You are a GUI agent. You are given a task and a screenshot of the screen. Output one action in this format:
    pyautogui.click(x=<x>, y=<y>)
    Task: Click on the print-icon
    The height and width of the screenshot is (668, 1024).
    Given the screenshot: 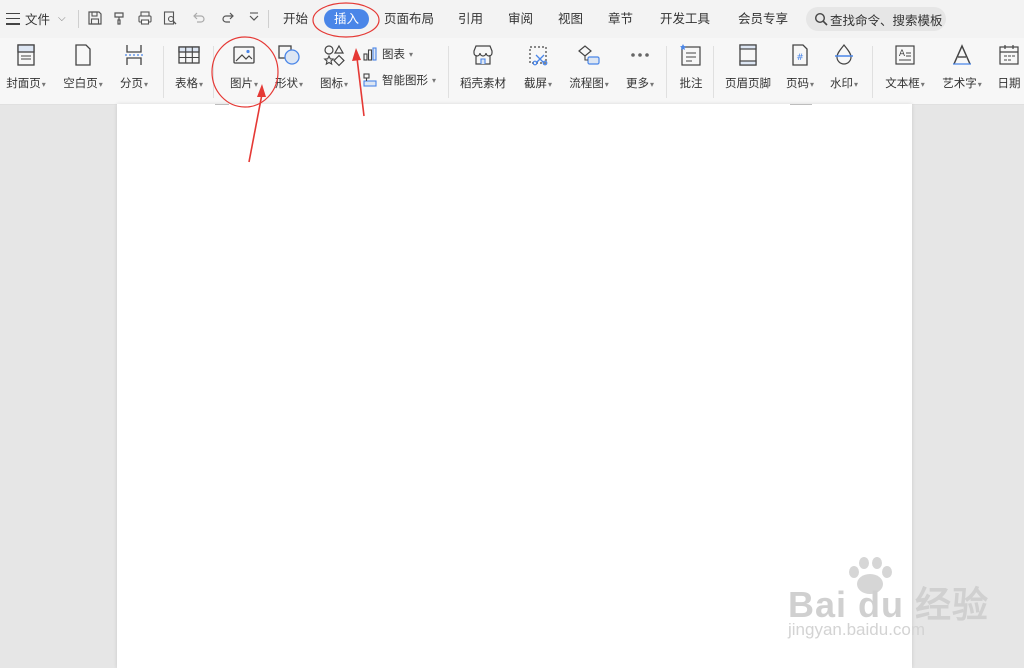 What is the action you would take?
    pyautogui.click(x=145, y=18)
    